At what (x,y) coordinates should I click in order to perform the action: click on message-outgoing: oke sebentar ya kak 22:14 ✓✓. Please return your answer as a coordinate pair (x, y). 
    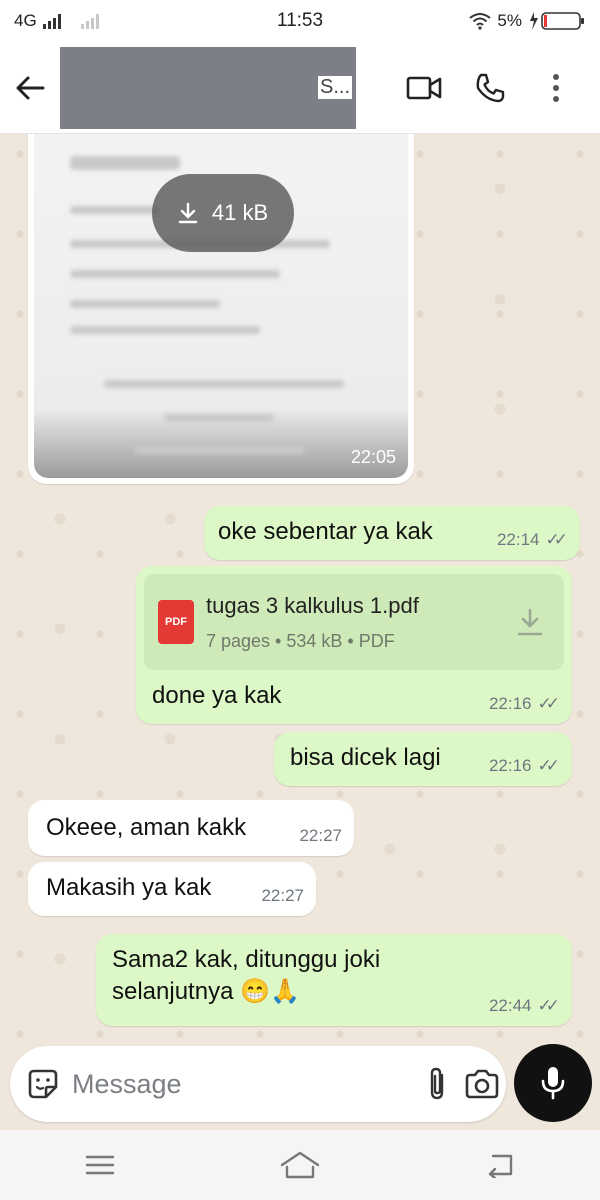
    Looking at the image, I should click on (392, 533).